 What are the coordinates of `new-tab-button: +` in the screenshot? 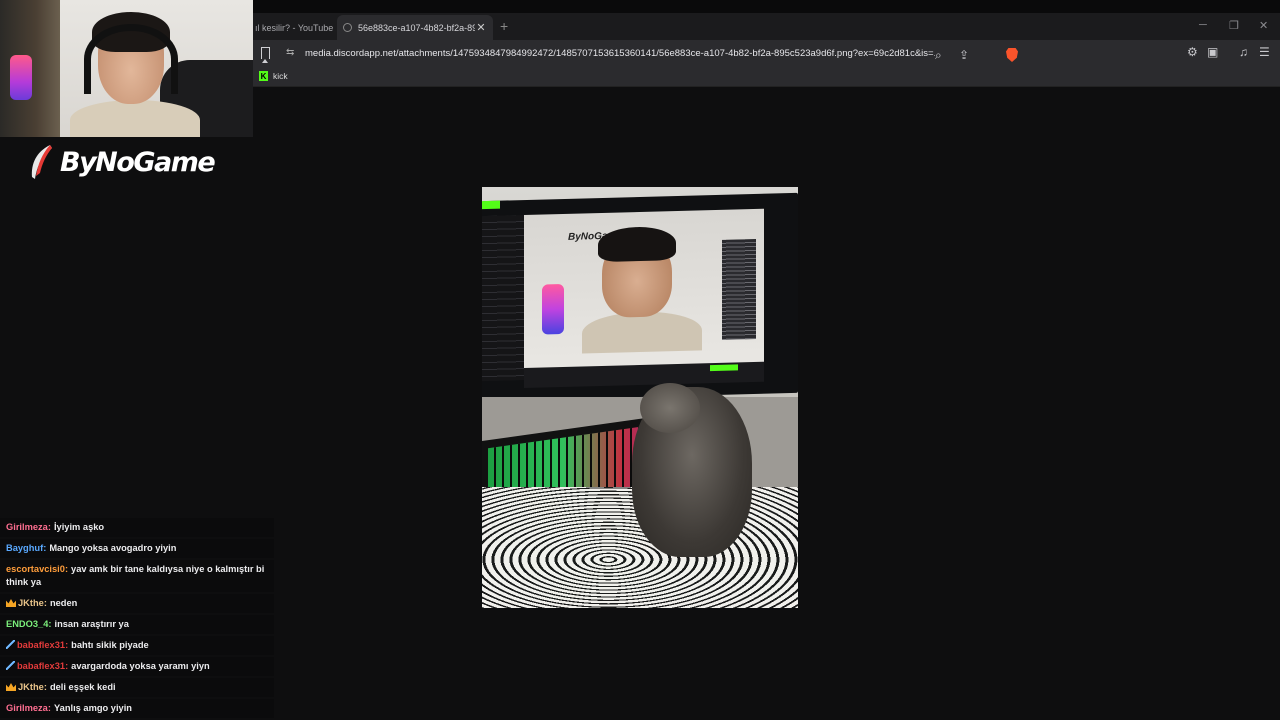 It's located at (504, 26).